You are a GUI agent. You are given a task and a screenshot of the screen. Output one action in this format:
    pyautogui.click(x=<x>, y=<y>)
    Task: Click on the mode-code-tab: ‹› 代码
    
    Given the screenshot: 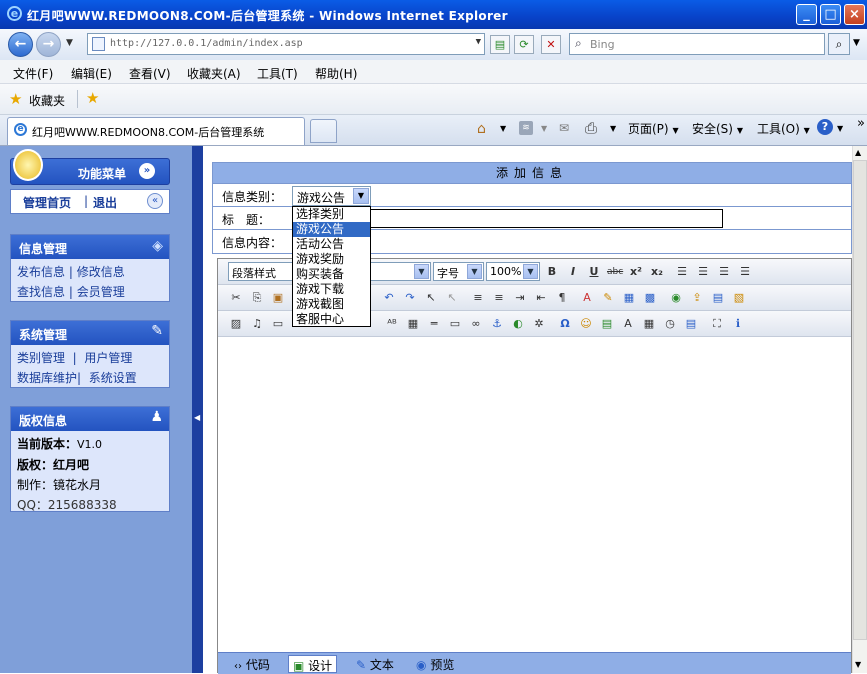 What is the action you would take?
    pyautogui.click(x=252, y=664)
    